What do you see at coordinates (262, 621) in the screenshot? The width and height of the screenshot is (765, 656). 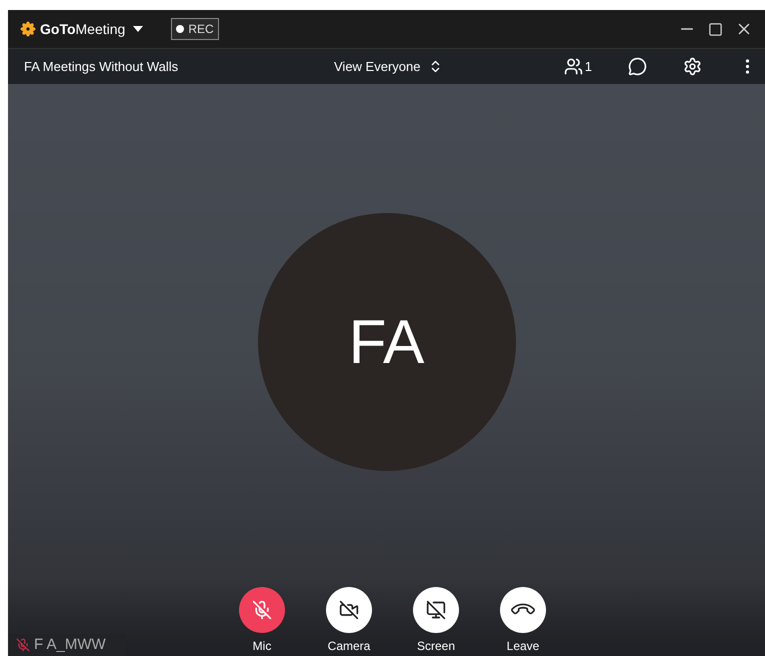 I see `call-control-button: Mic` at bounding box center [262, 621].